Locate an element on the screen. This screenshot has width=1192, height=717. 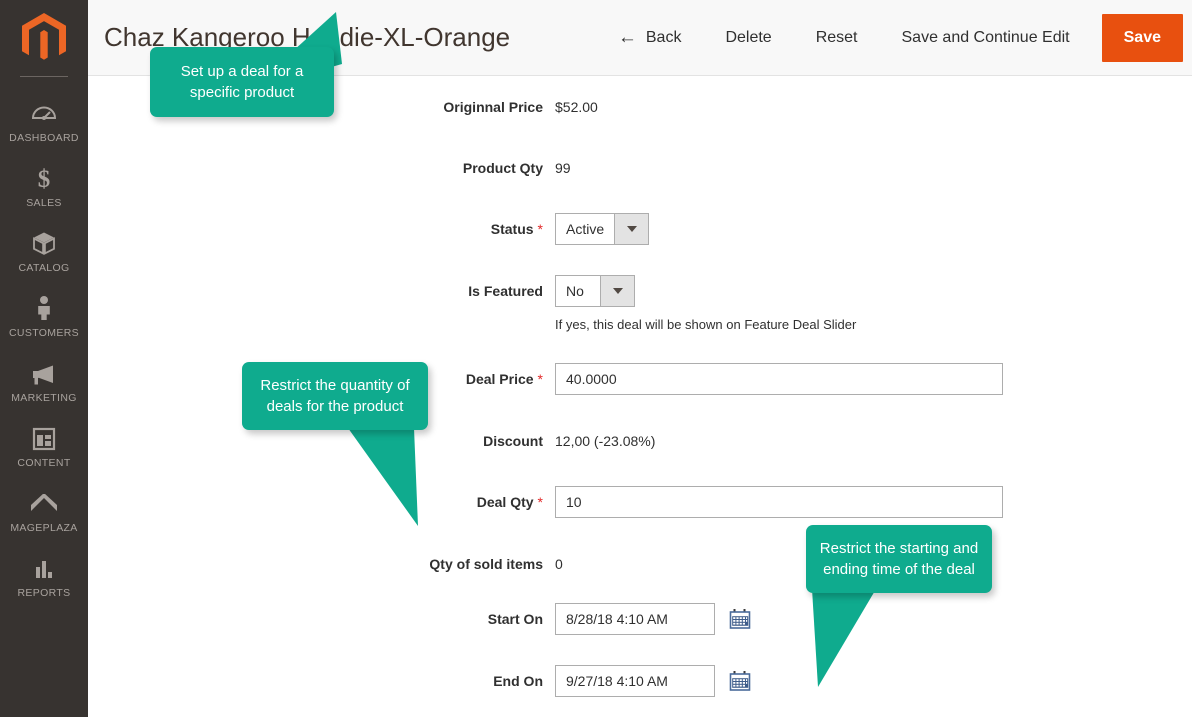
is-featured-select: No is located at coordinates (595, 291).